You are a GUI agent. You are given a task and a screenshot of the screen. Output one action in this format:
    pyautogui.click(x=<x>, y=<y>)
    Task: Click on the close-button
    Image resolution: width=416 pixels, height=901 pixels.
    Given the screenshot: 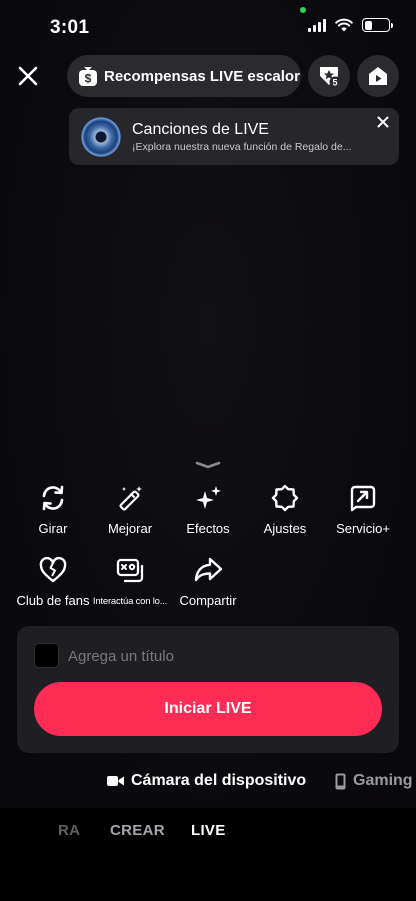 What is the action you would take?
    pyautogui.click(x=28, y=76)
    